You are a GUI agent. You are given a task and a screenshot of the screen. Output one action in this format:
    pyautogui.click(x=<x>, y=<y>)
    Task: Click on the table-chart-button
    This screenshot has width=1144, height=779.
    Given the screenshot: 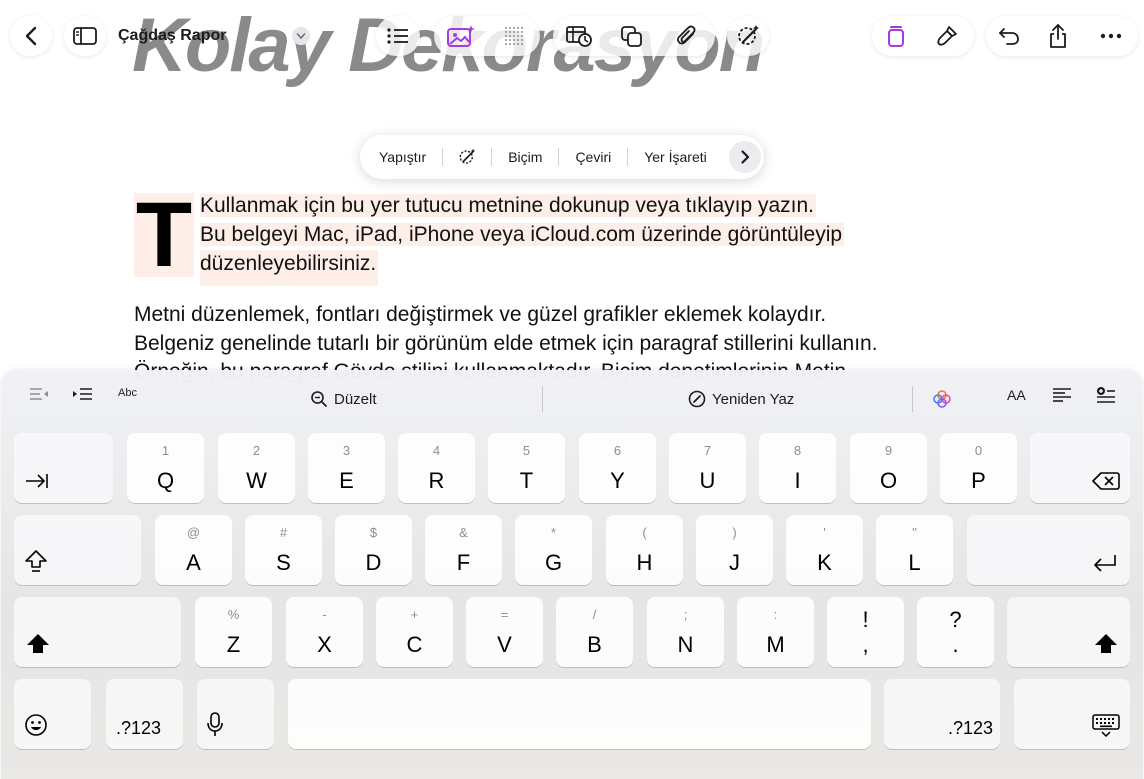 What is the action you would take?
    pyautogui.click(x=579, y=36)
    